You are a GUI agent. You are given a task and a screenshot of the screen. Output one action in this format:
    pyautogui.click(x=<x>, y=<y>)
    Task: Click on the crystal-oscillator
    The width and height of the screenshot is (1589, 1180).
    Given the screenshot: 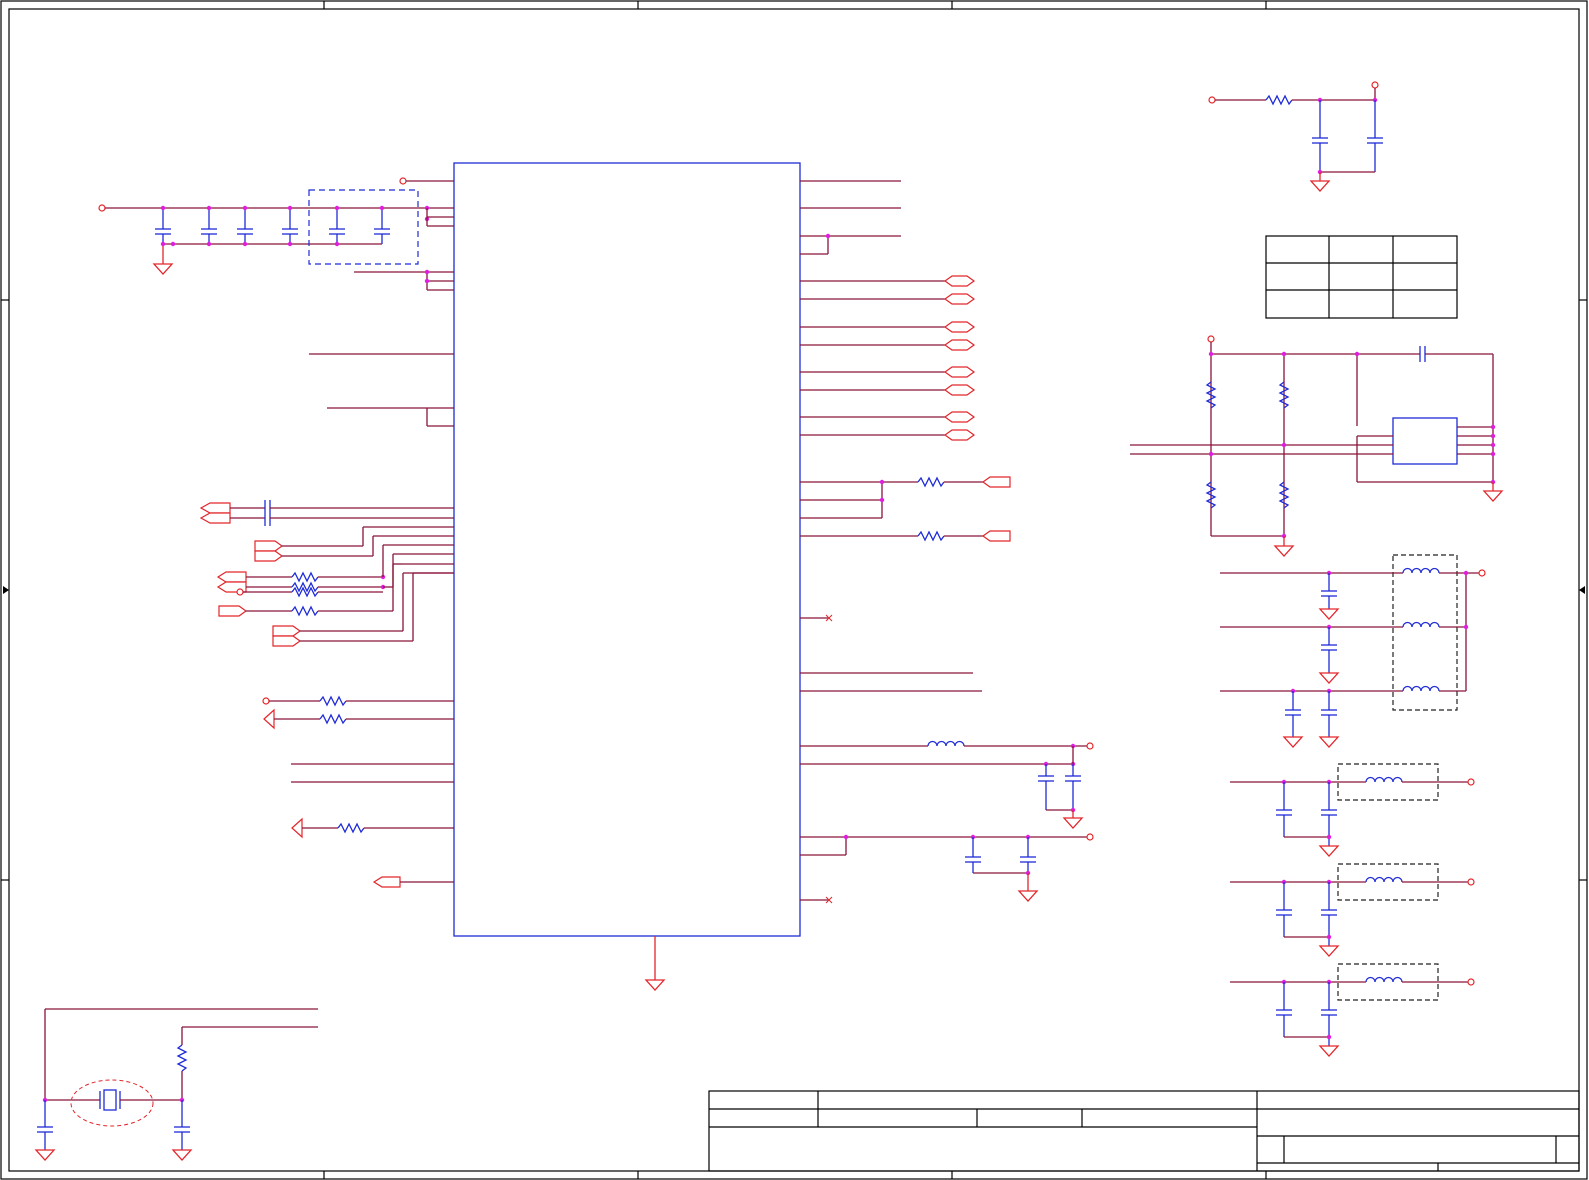 What is the action you would take?
    pyautogui.click(x=176, y=1084)
    